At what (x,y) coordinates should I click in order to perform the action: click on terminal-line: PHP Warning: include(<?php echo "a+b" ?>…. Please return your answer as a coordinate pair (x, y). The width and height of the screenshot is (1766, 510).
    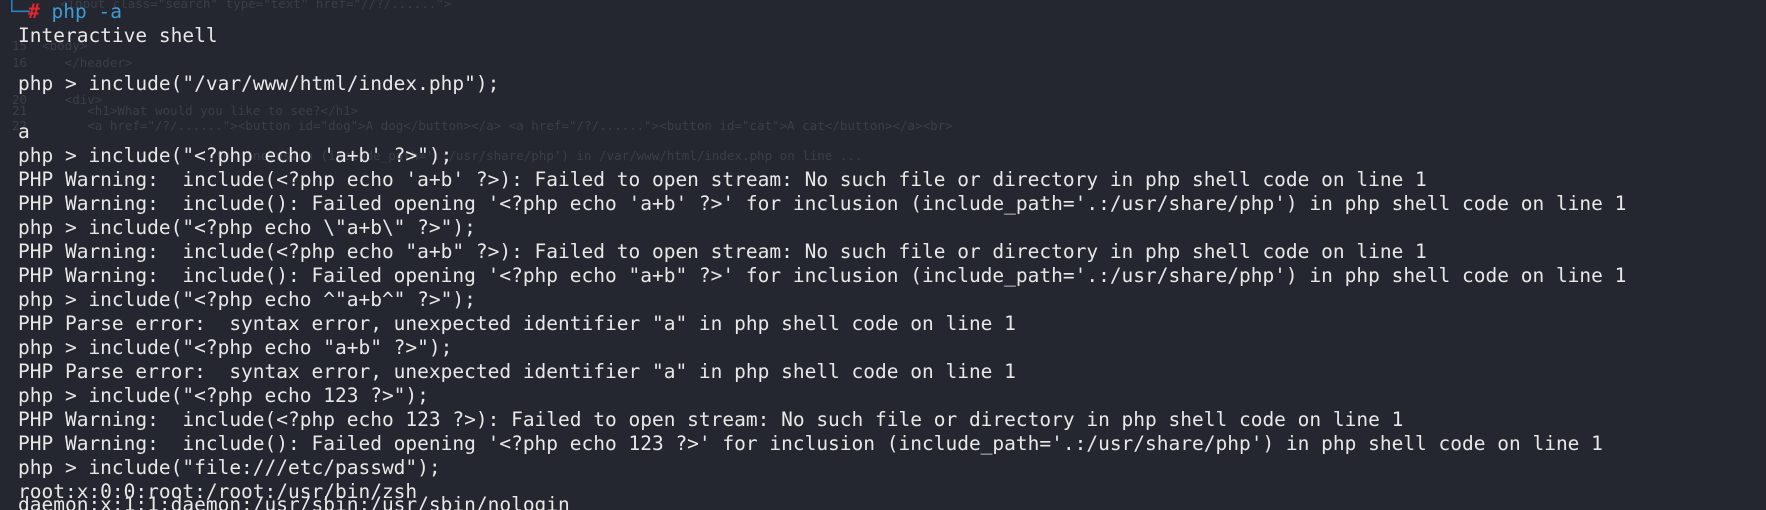
    Looking at the image, I should click on (722, 251).